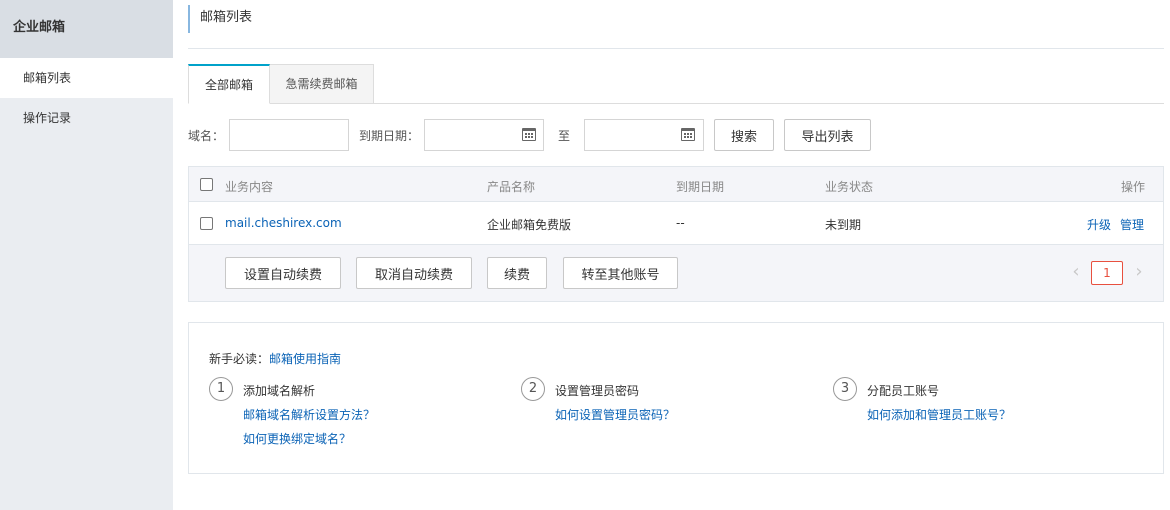 The image size is (1170, 510). I want to click on mailbox-guide-link: 邮箱使用指南, so click(305, 359).